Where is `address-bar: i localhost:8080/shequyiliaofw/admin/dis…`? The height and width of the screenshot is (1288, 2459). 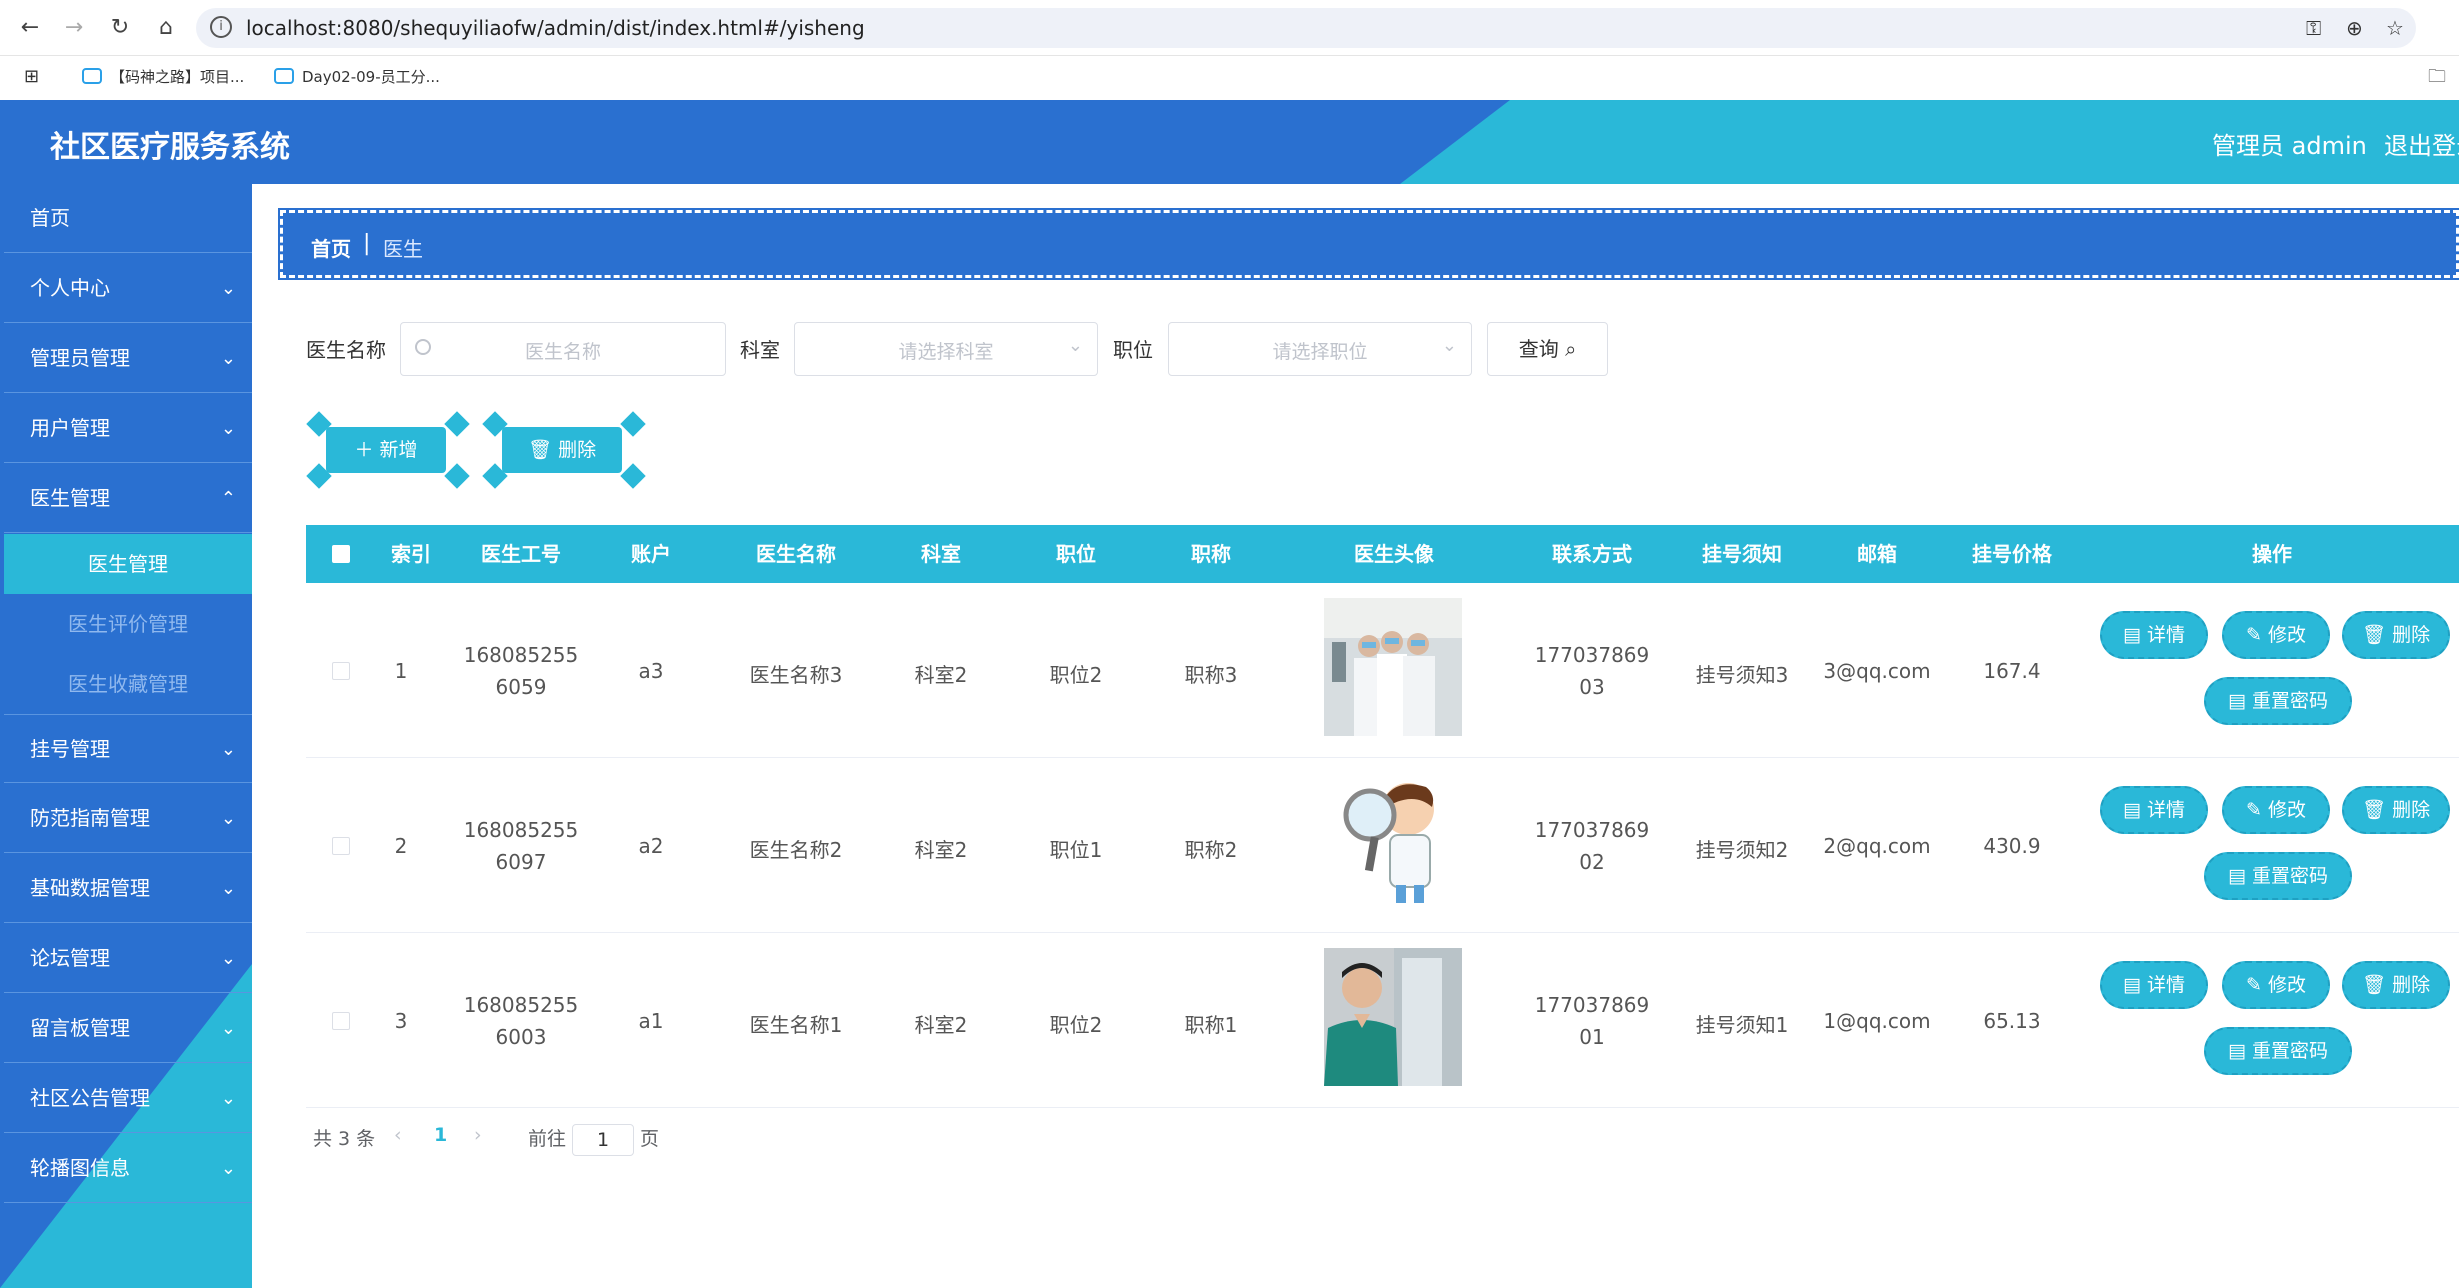 address-bar: i localhost:8080/shequyiliaofw/admin/dis… is located at coordinates (1306, 28).